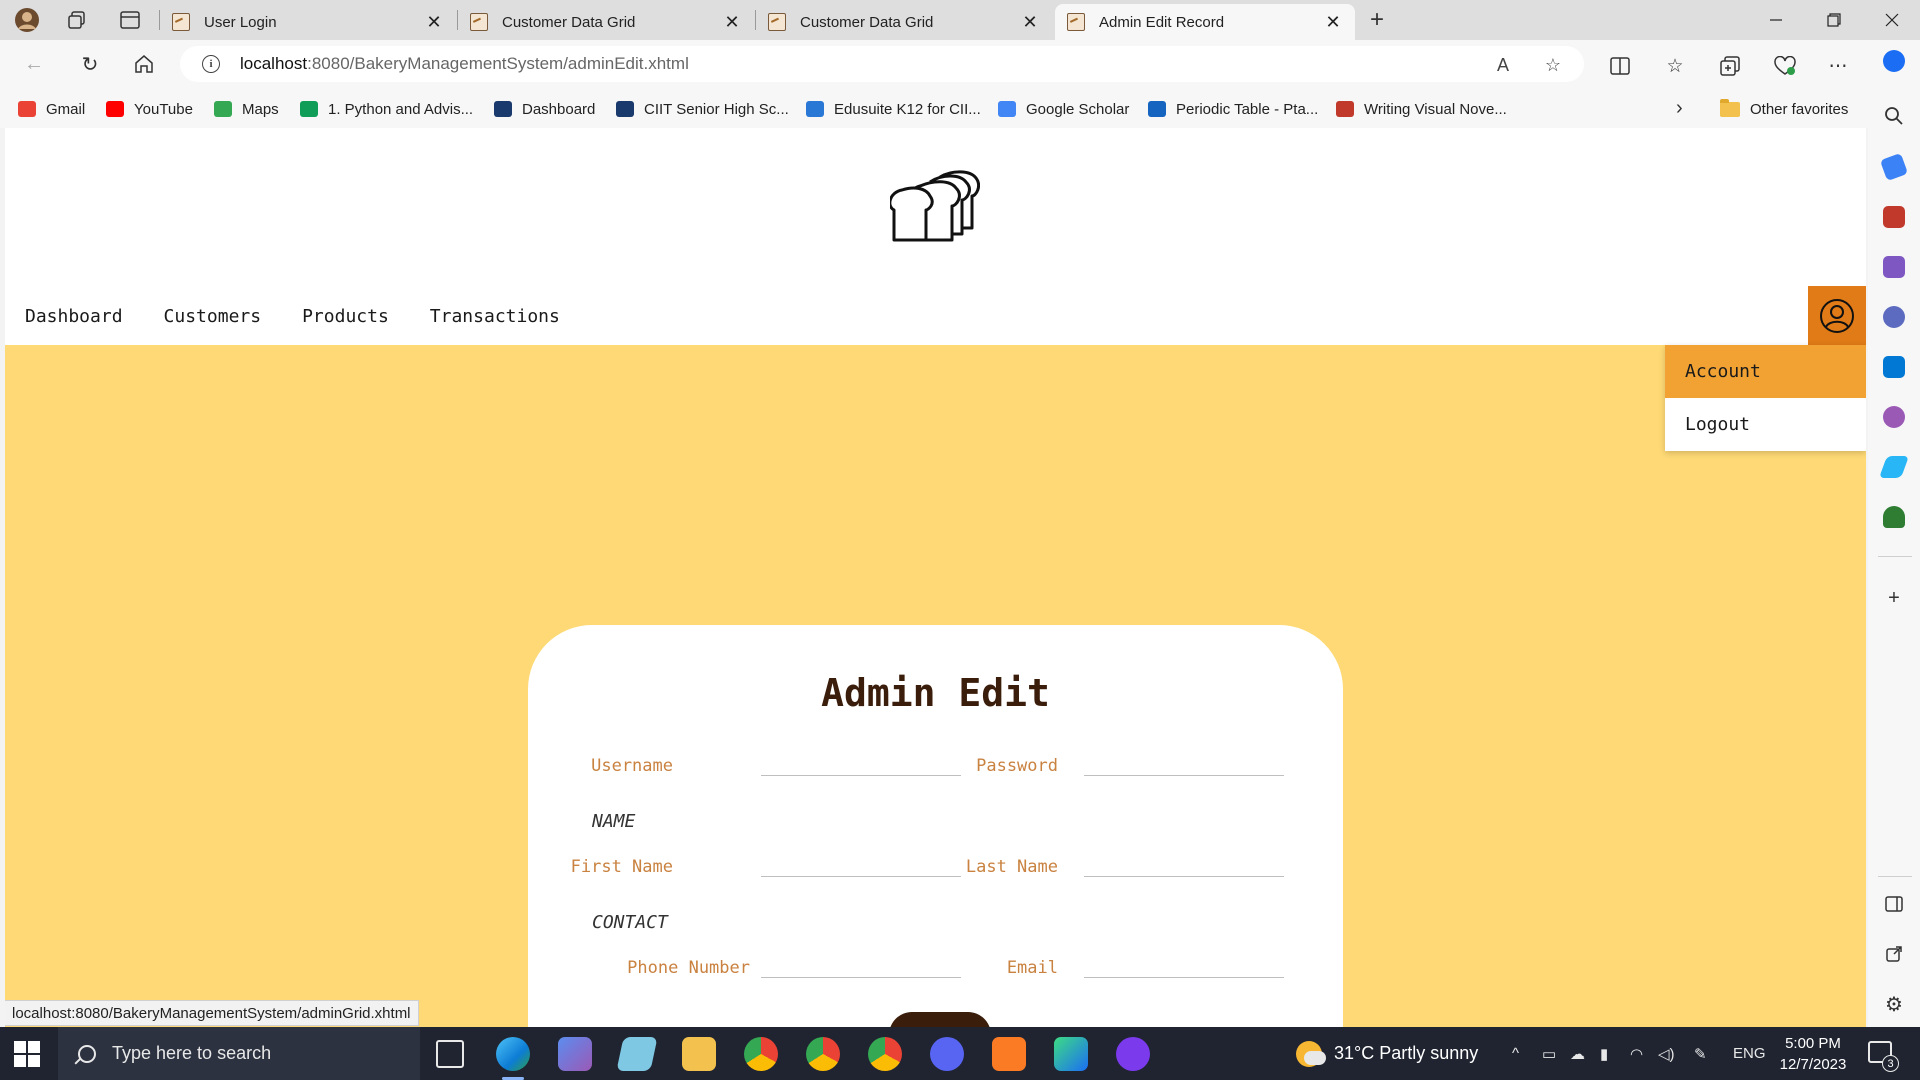 This screenshot has height=1080, width=1920. Describe the element at coordinates (1813, 1054) in the screenshot. I see `system-clock: 5:00 PM 12/7/2023` at that location.